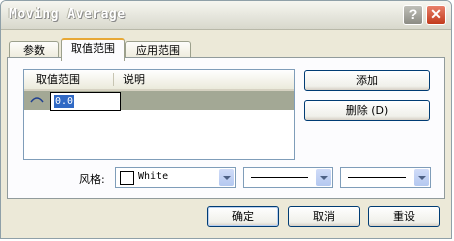  I want to click on color-select: White, so click(175, 177).